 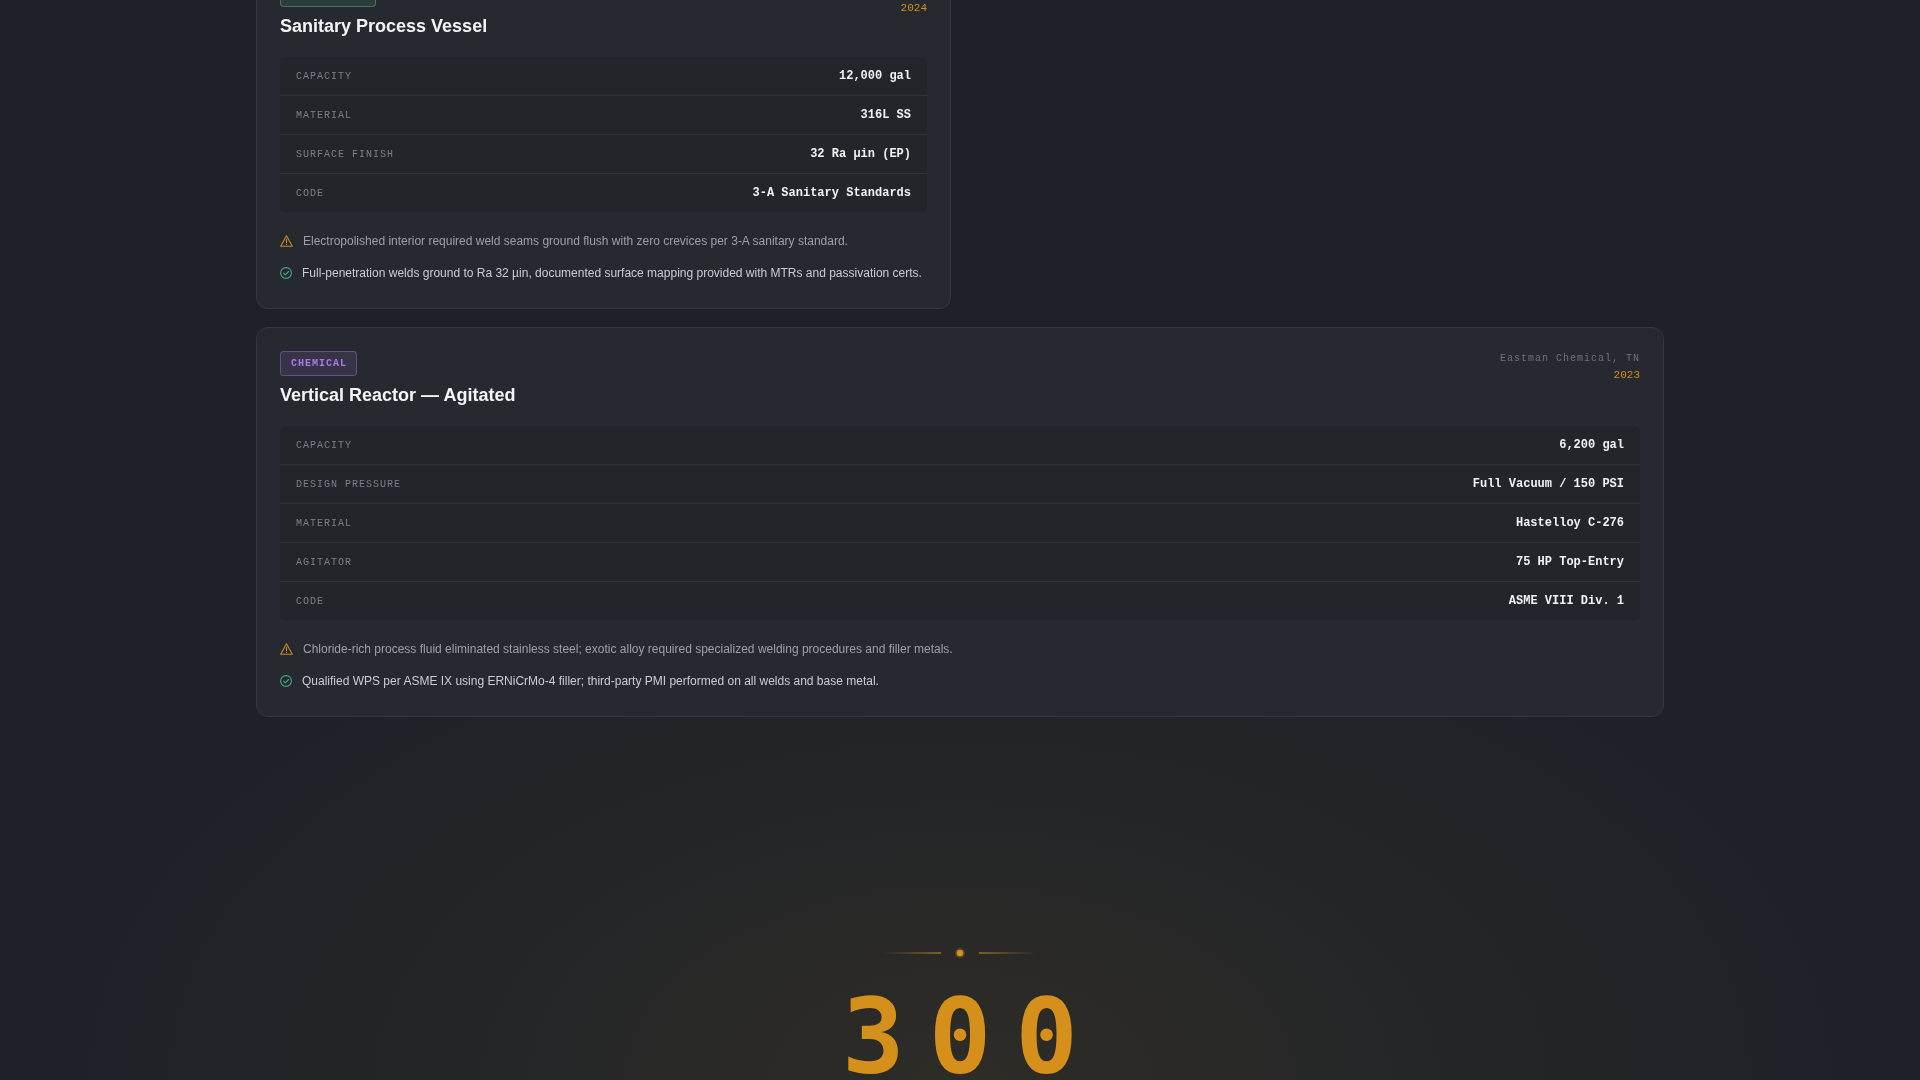 I want to click on spec-value: 6,200 gal, so click(x=1591, y=445).